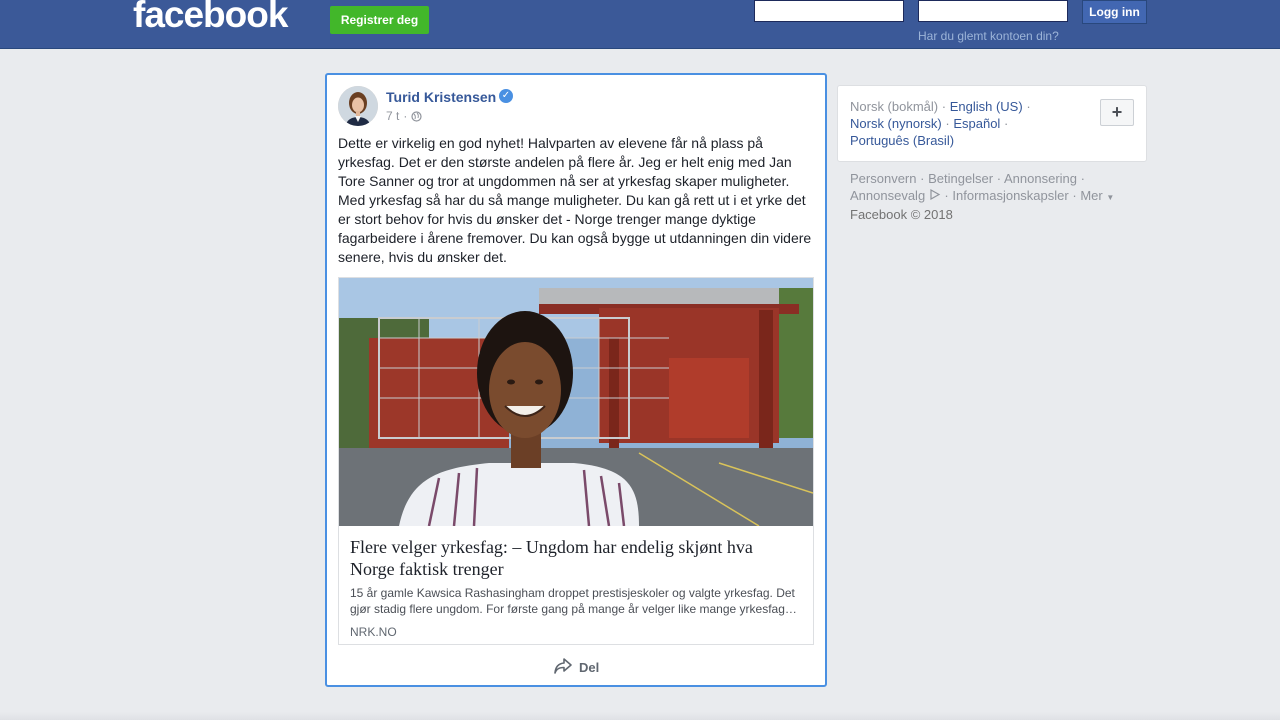 The width and height of the screenshot is (1280, 720). Describe the element at coordinates (1091, 195) in the screenshot. I see `footer-link-mer: Mer` at that location.